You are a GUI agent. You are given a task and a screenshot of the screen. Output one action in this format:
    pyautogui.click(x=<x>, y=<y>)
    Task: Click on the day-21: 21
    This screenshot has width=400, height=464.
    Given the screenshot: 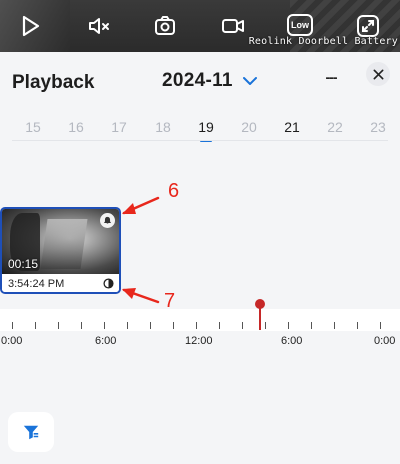 What is the action you would take?
    pyautogui.click(x=292, y=127)
    